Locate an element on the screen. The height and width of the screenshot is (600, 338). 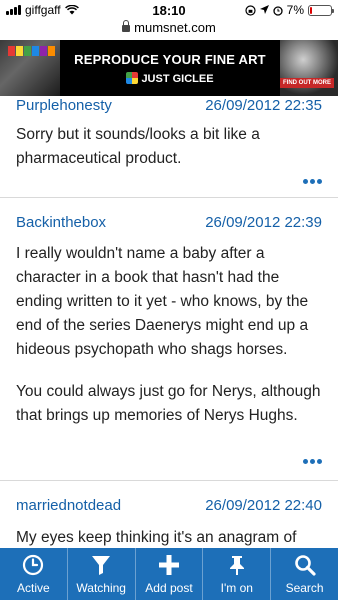
nav-add-post: Add post is located at coordinates (170, 574).